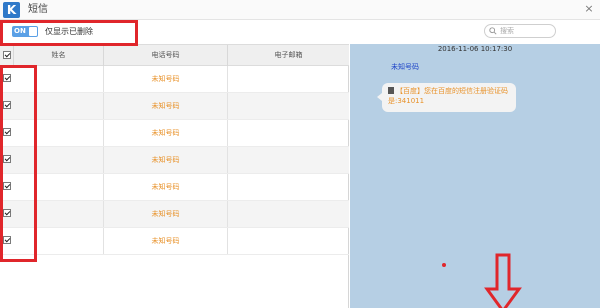  I want to click on toggle-label: ON, so click(20, 31).